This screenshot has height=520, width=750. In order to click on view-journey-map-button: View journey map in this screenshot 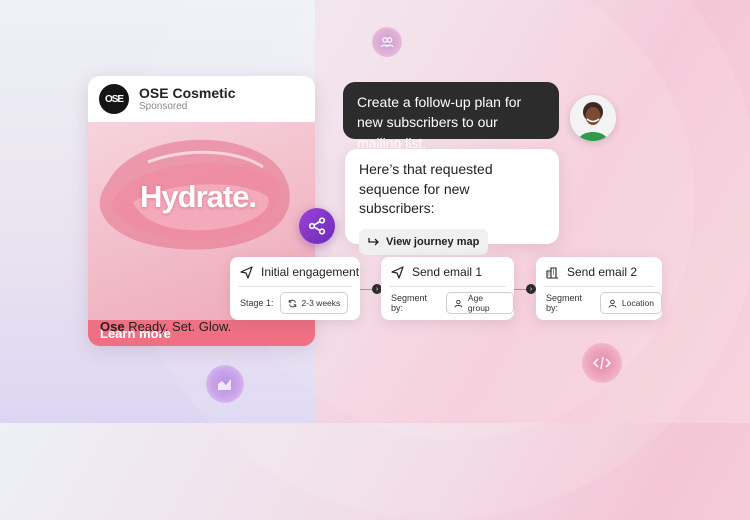, I will do `click(424, 241)`.